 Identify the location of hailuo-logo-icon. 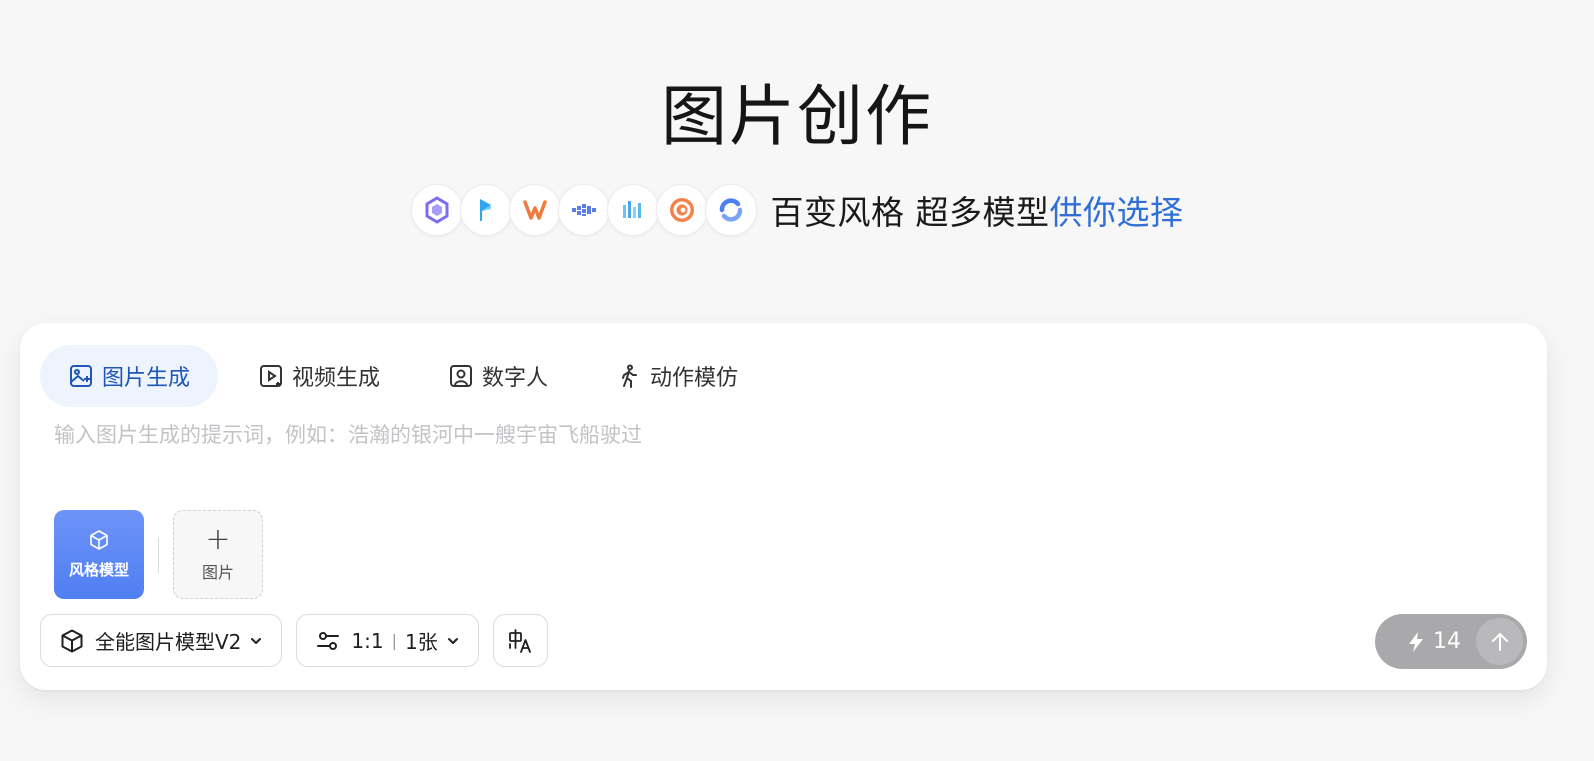
(681, 210).